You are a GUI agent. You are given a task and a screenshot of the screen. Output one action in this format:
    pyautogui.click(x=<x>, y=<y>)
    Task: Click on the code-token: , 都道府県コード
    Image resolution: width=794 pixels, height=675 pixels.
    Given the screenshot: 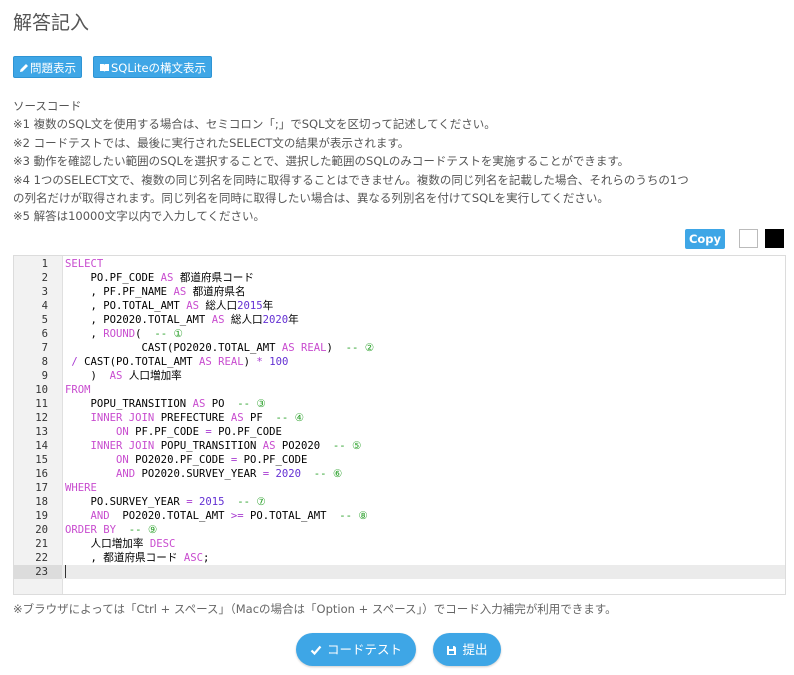 What is the action you would take?
    pyautogui.click(x=124, y=558)
    